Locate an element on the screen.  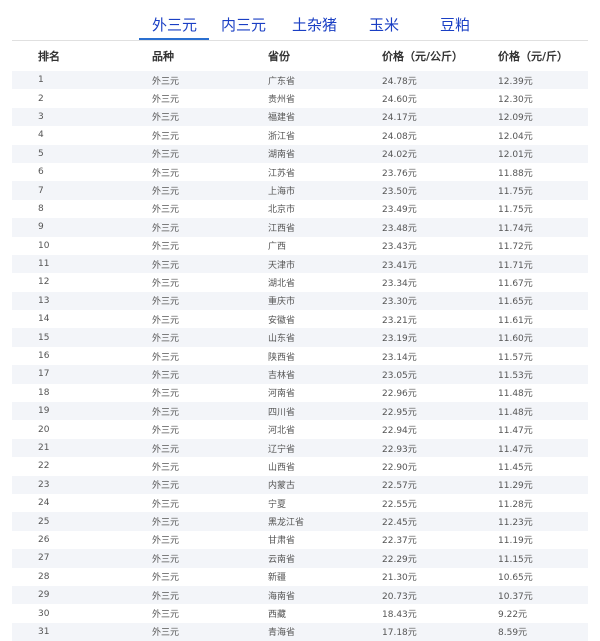
table-row: 28 外三元 新疆 21.30元 10.65元 is located at coordinates (300, 576).